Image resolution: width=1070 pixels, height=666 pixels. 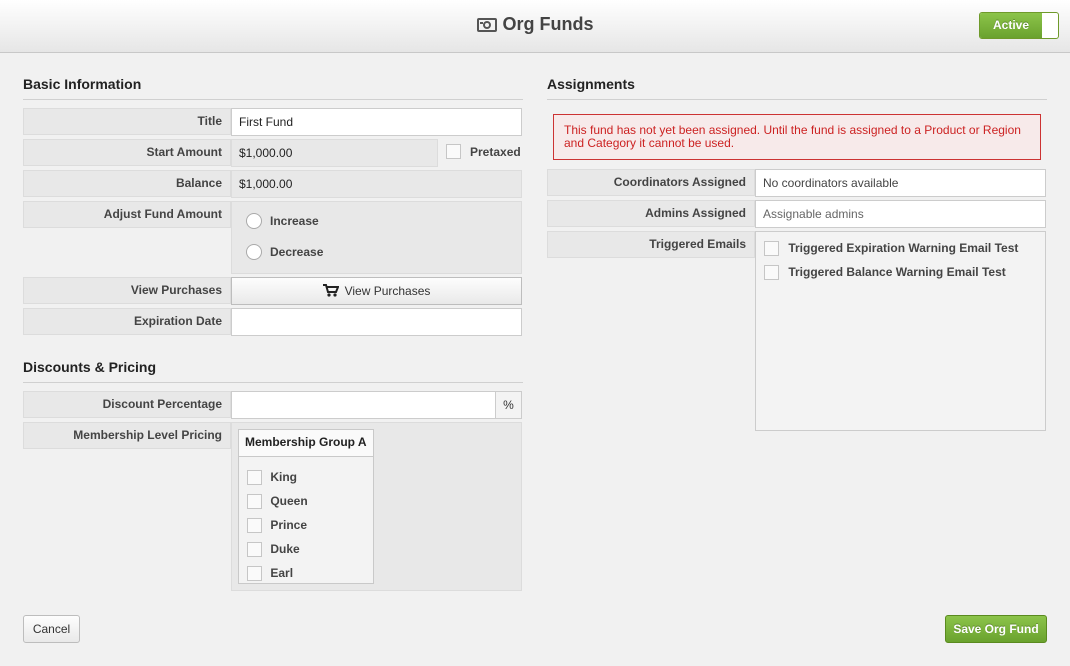 I want to click on expiration-date-label: Expiration Date, so click(x=127, y=321).